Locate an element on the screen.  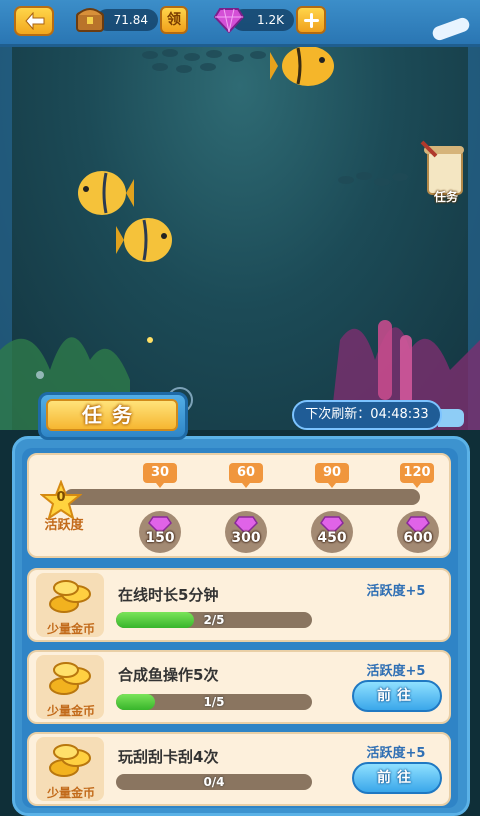
panel-title: 任务 is located at coordinates (112, 415).